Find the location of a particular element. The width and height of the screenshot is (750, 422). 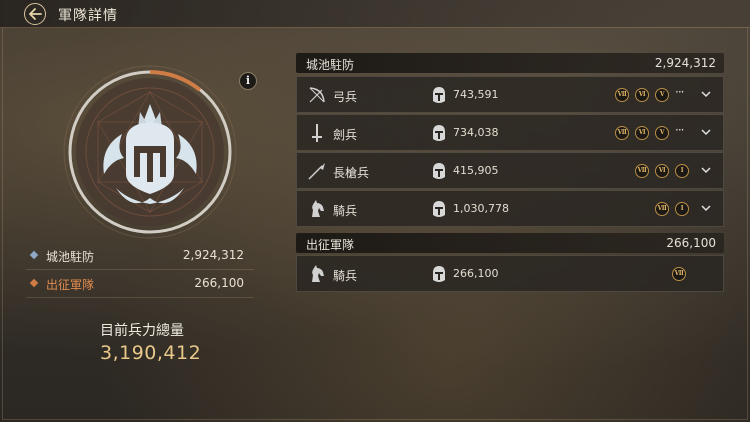

unit-name: 弓兵 is located at coordinates (345, 97).